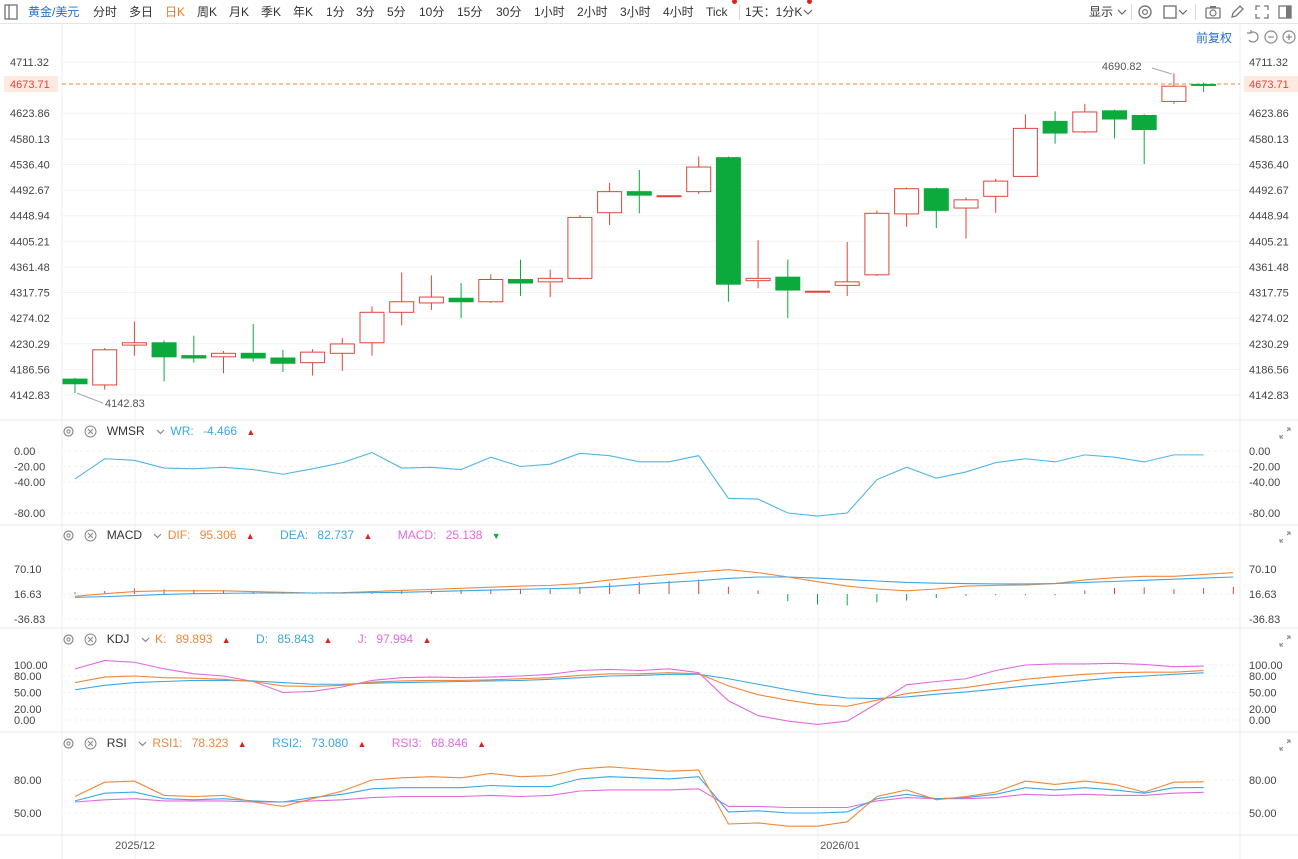  What do you see at coordinates (1269, 217) in the screenshot?
I see `price-axis-label-right: 4448.94` at bounding box center [1269, 217].